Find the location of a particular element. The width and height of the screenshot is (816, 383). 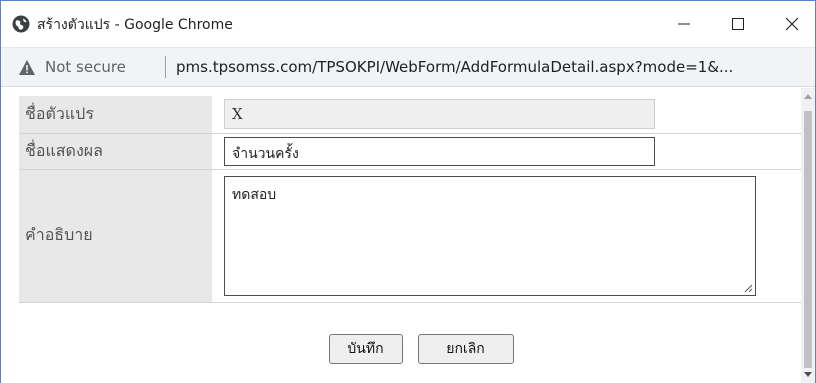

display-name-cell: จำนวนครั้ง is located at coordinates (506, 151).